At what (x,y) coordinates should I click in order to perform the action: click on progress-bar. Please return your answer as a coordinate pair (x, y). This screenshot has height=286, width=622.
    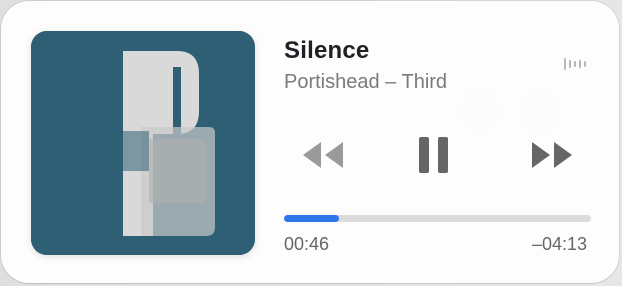
    Looking at the image, I should click on (437, 218).